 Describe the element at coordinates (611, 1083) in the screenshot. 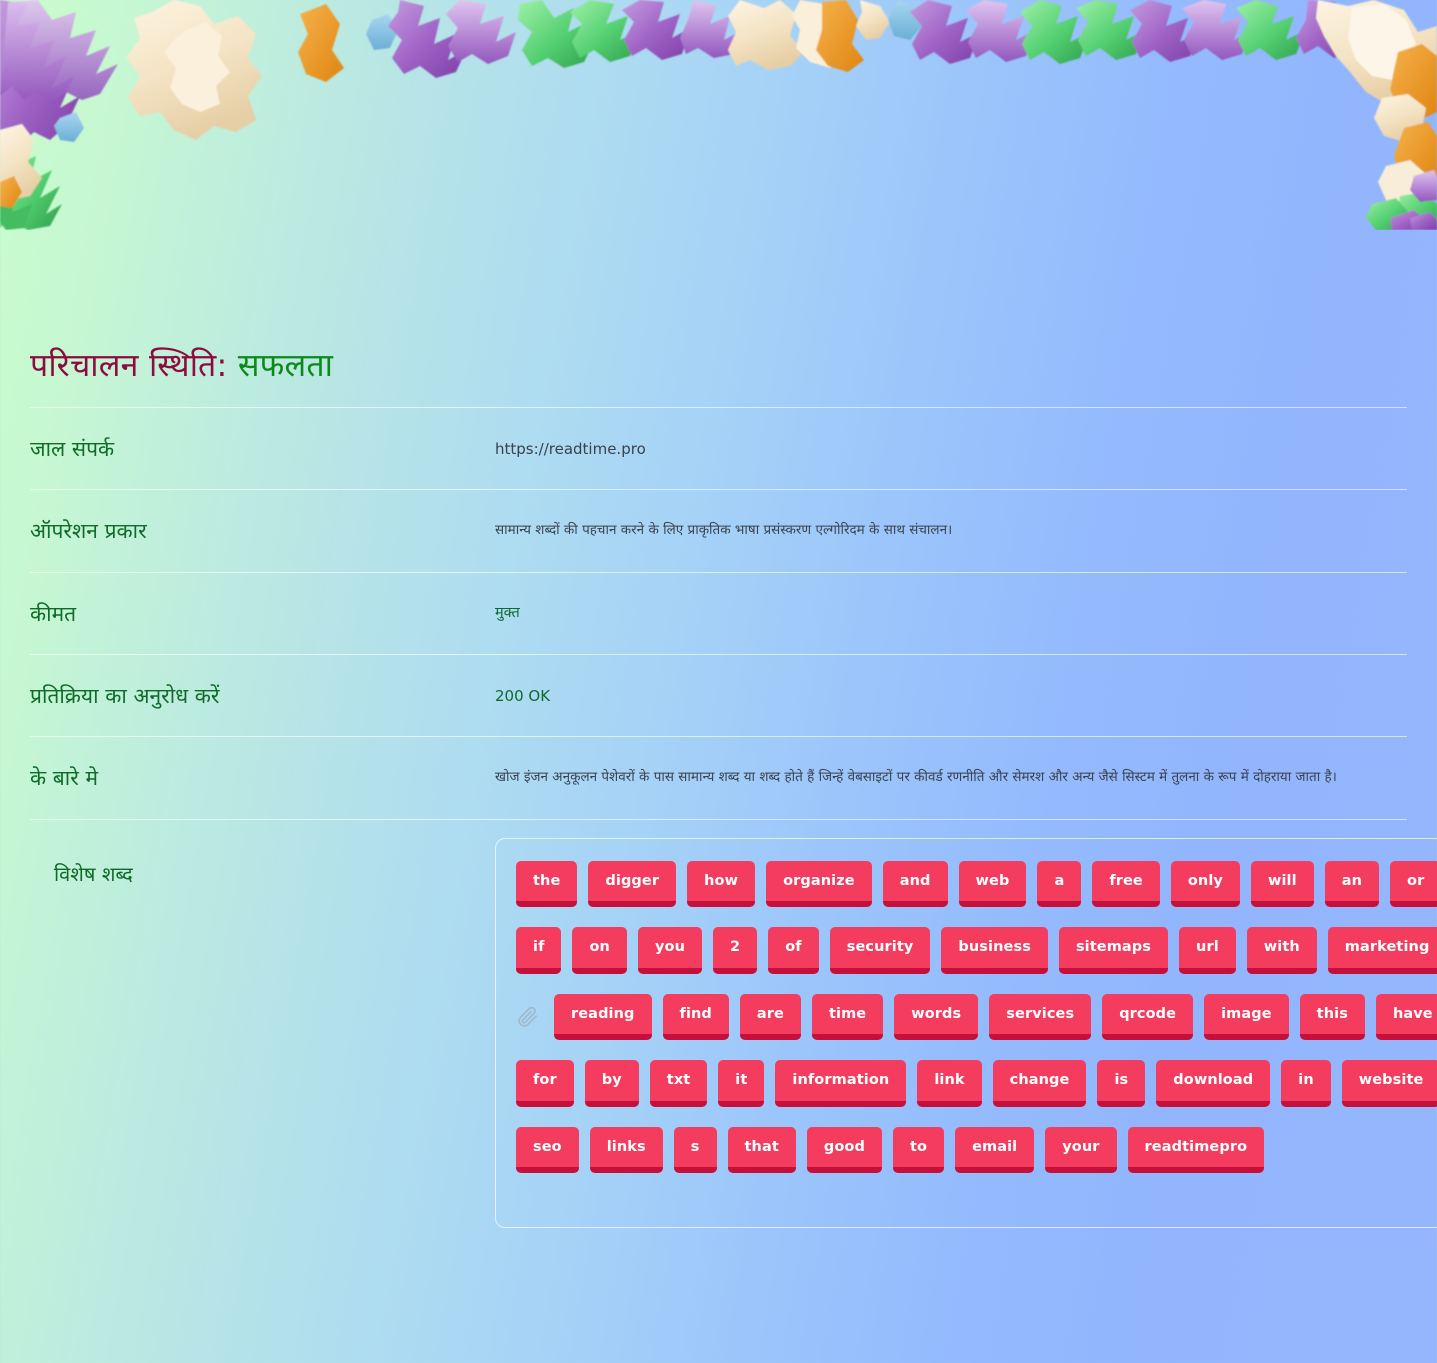

I see `keyword-tag: by` at that location.